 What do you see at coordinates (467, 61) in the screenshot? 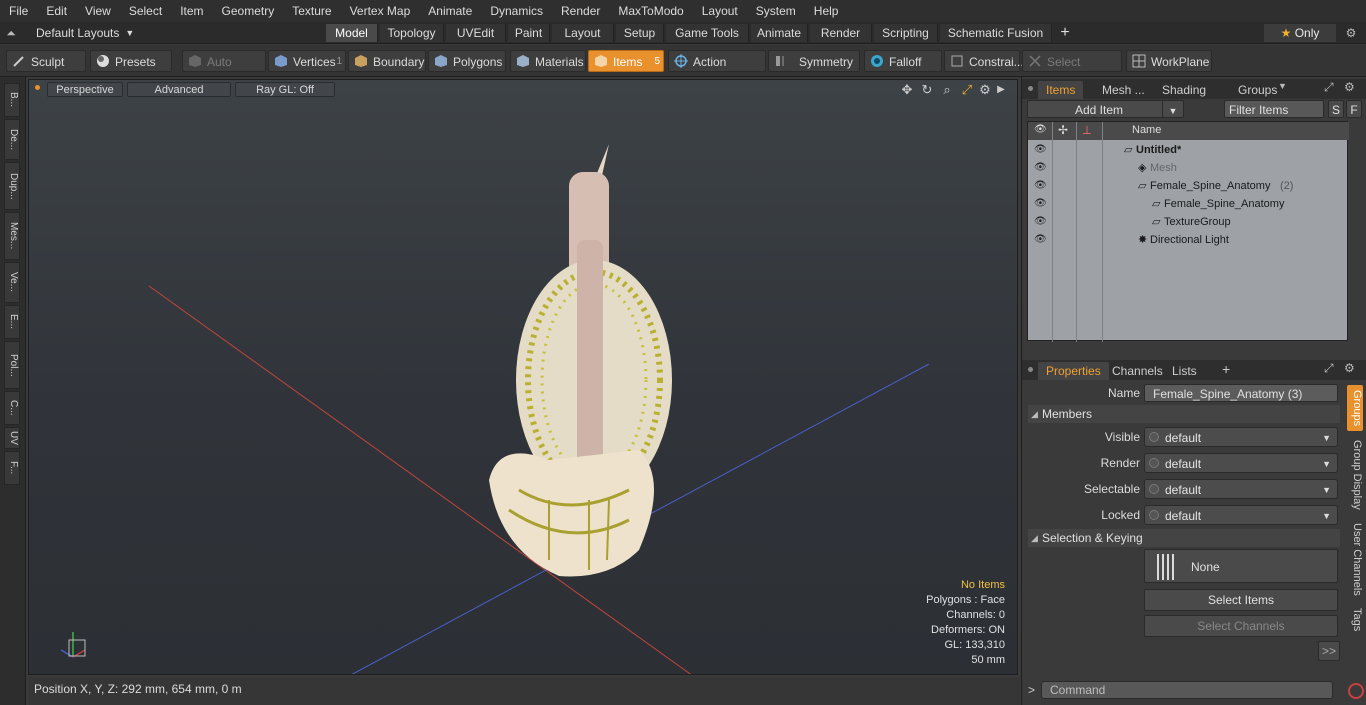
I see `polygons-button: Polygons` at bounding box center [467, 61].